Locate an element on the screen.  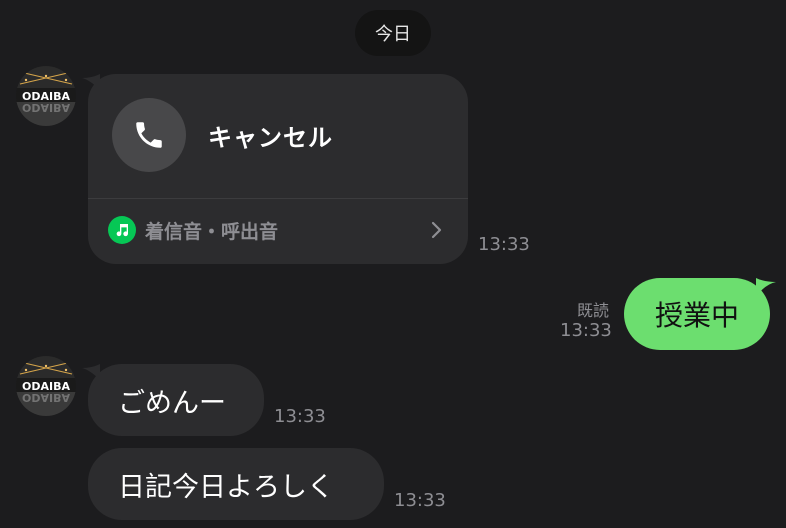
incoming-message-bubble: 日記今日よろしく is located at coordinates (236, 484).